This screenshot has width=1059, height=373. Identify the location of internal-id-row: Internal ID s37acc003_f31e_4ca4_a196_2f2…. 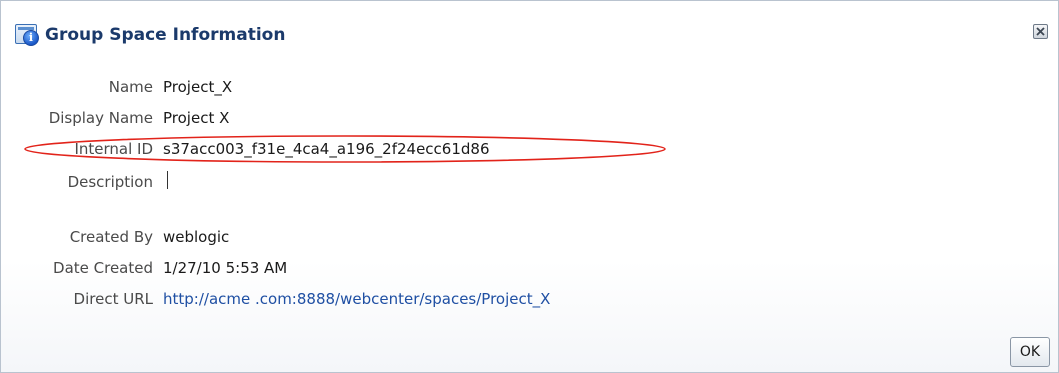
(245, 149).